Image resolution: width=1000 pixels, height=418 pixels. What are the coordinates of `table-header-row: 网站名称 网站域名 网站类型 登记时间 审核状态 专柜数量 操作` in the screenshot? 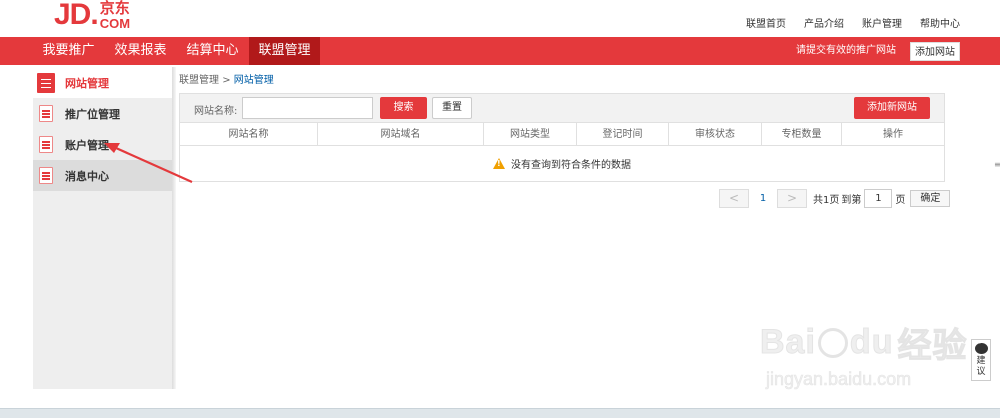 It's located at (562, 134).